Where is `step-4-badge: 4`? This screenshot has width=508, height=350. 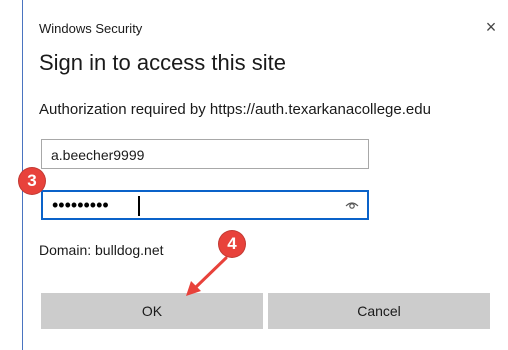
step-4-badge: 4 is located at coordinates (232, 244).